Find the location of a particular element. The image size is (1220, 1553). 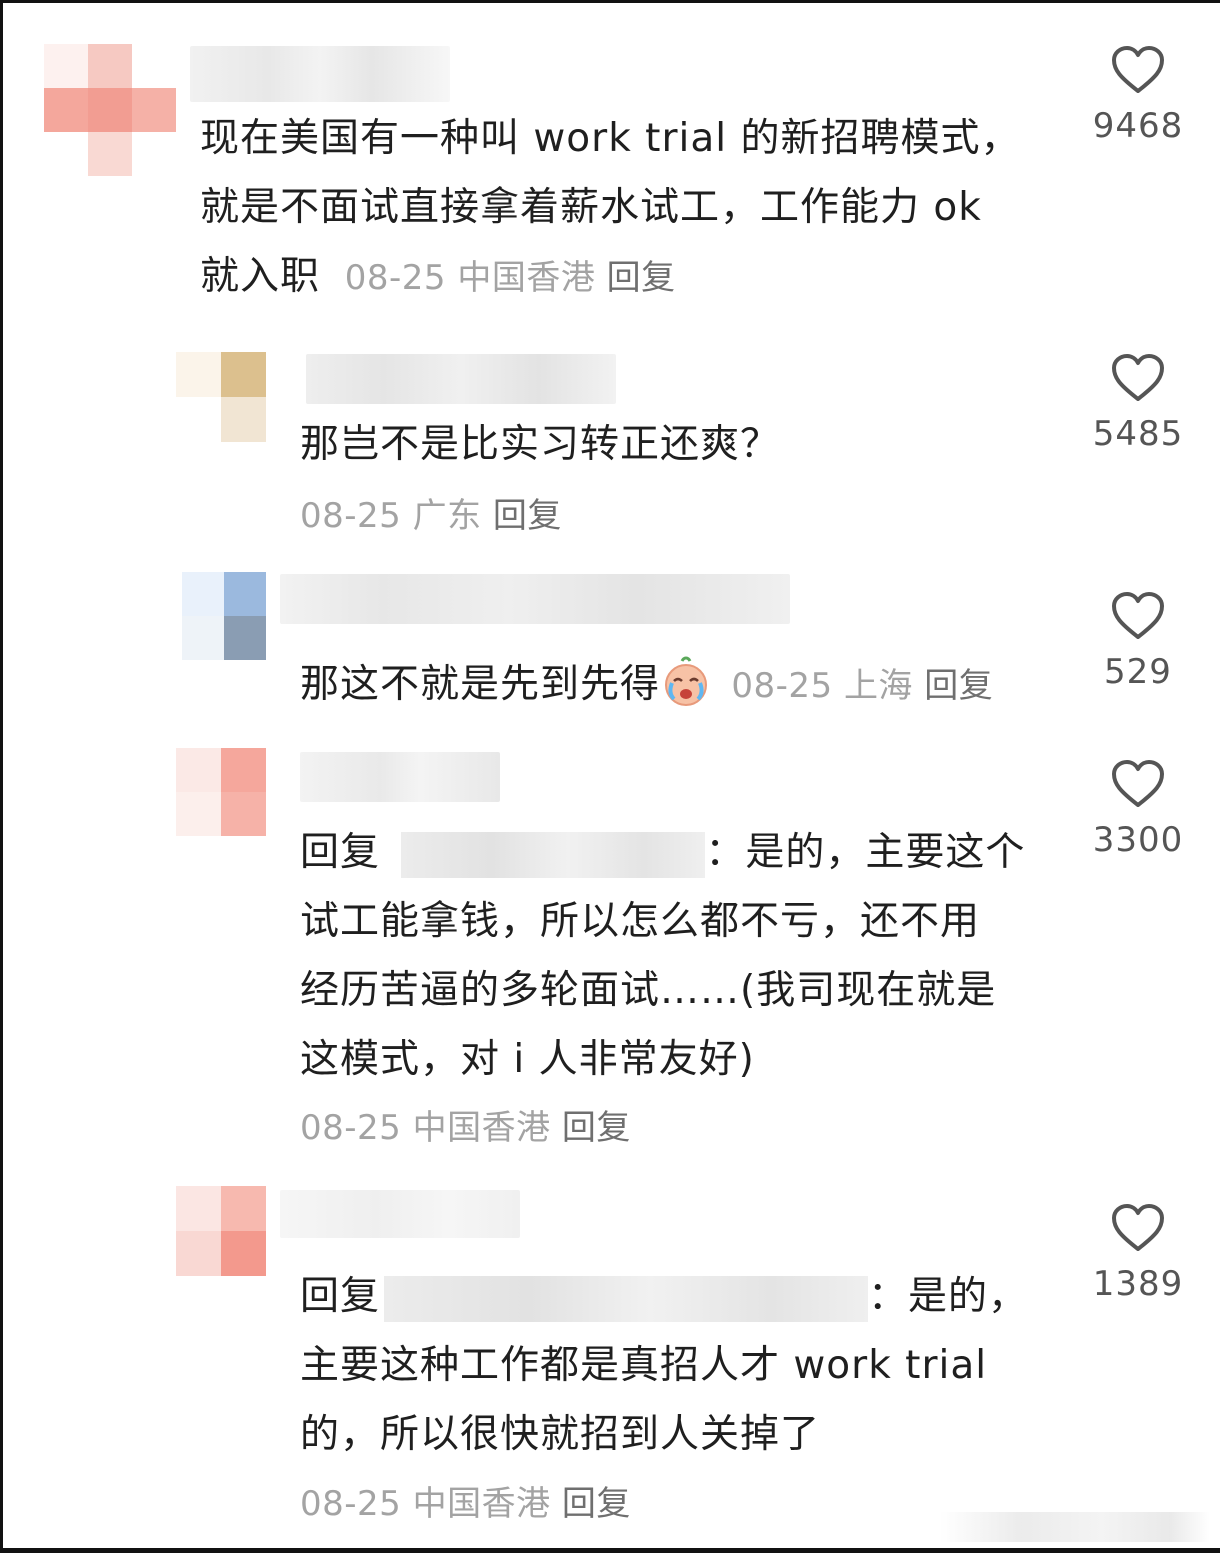

comment-meta: 08-25 上海 回复 is located at coordinates (856, 686).